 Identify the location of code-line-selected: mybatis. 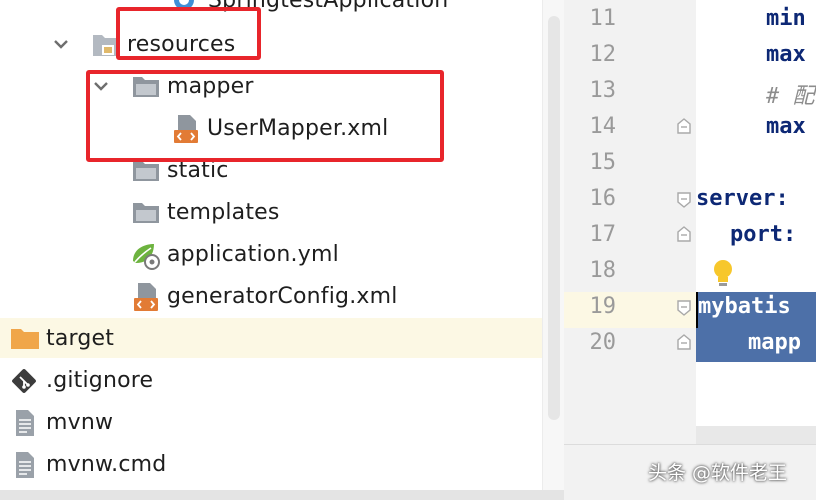
(744, 306).